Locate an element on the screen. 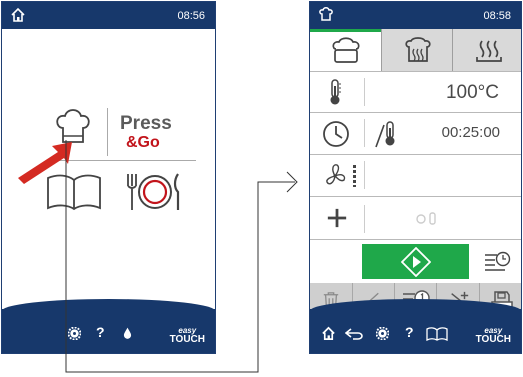 Image resolution: width=523 pixels, height=377 pixels. status-bar: 08:58 is located at coordinates (415, 15).